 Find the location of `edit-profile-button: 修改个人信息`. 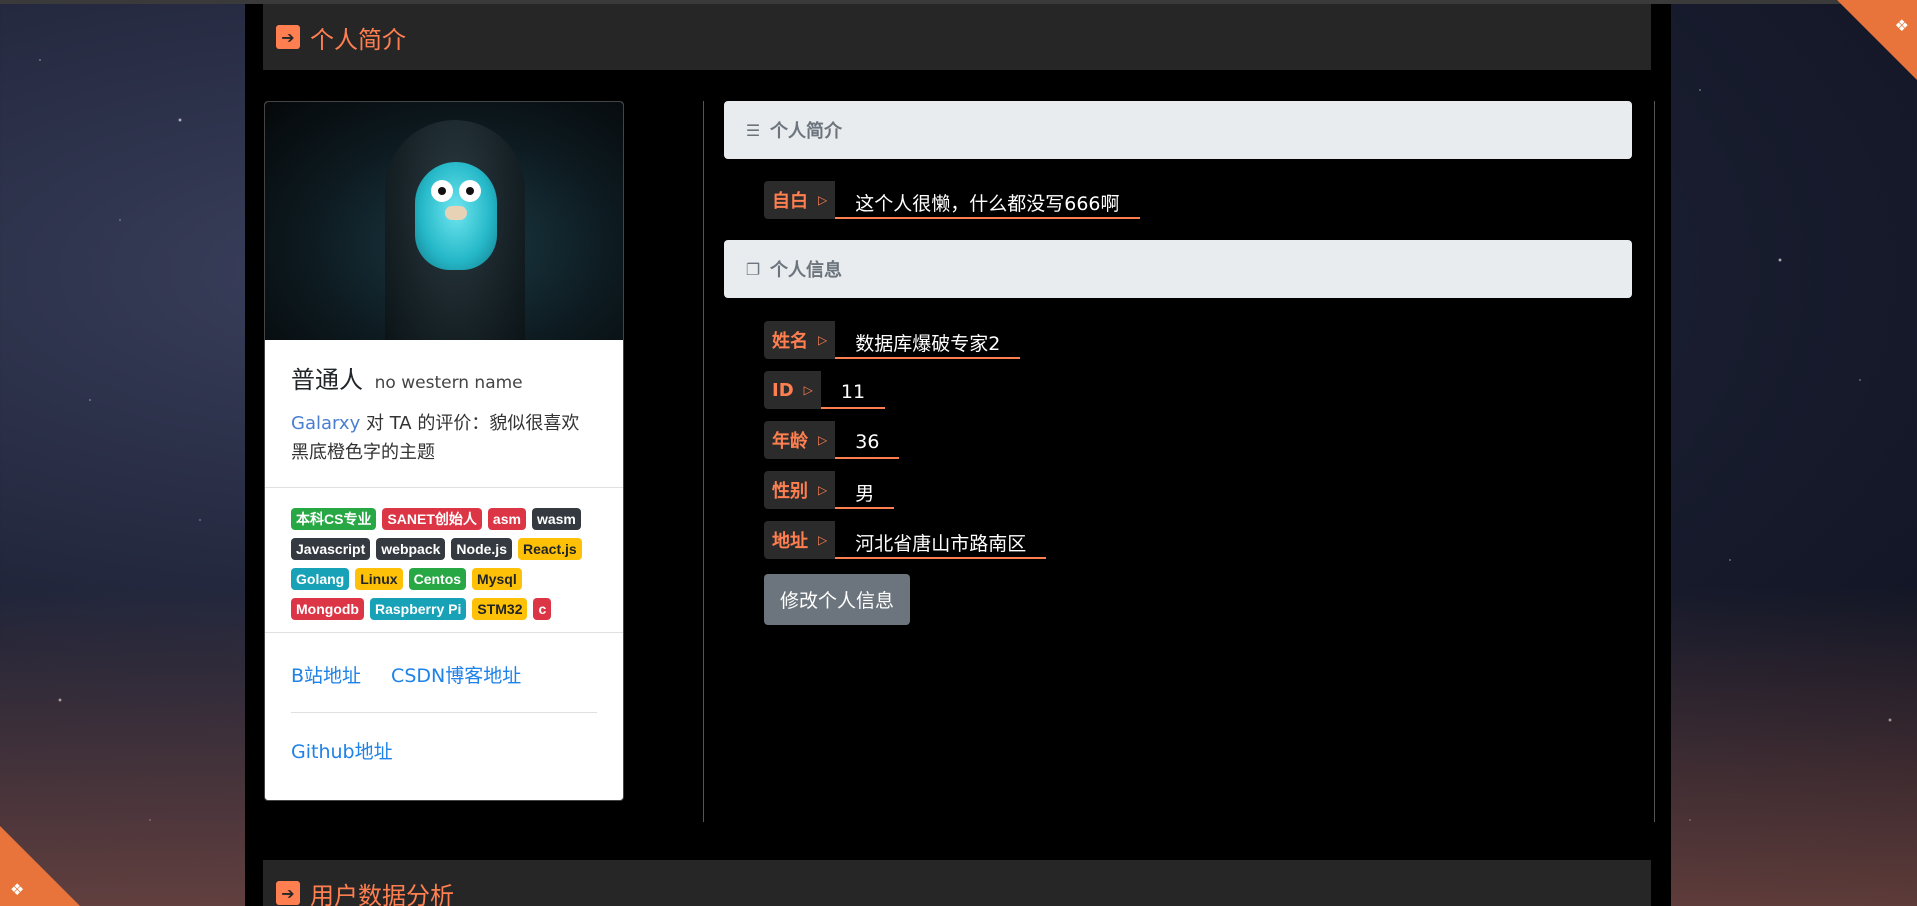

edit-profile-button: 修改个人信息 is located at coordinates (837, 599).